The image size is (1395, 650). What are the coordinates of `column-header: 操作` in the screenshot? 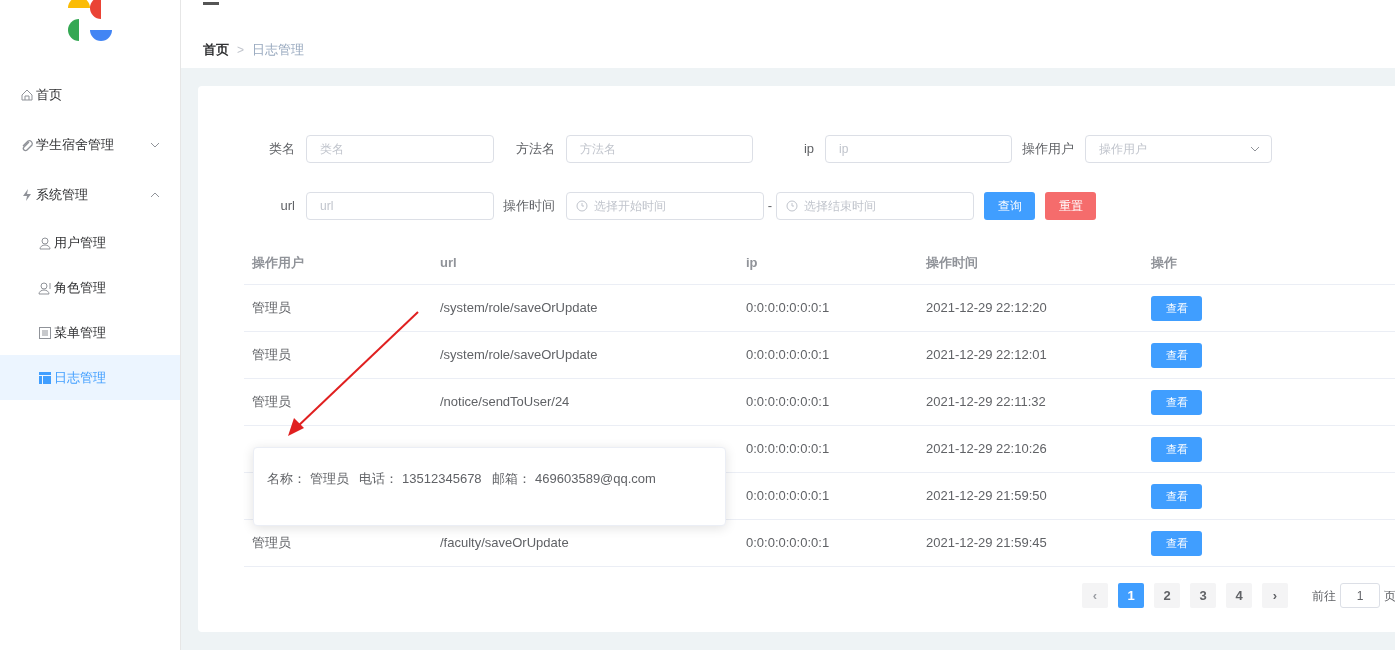 It's located at (1164, 262).